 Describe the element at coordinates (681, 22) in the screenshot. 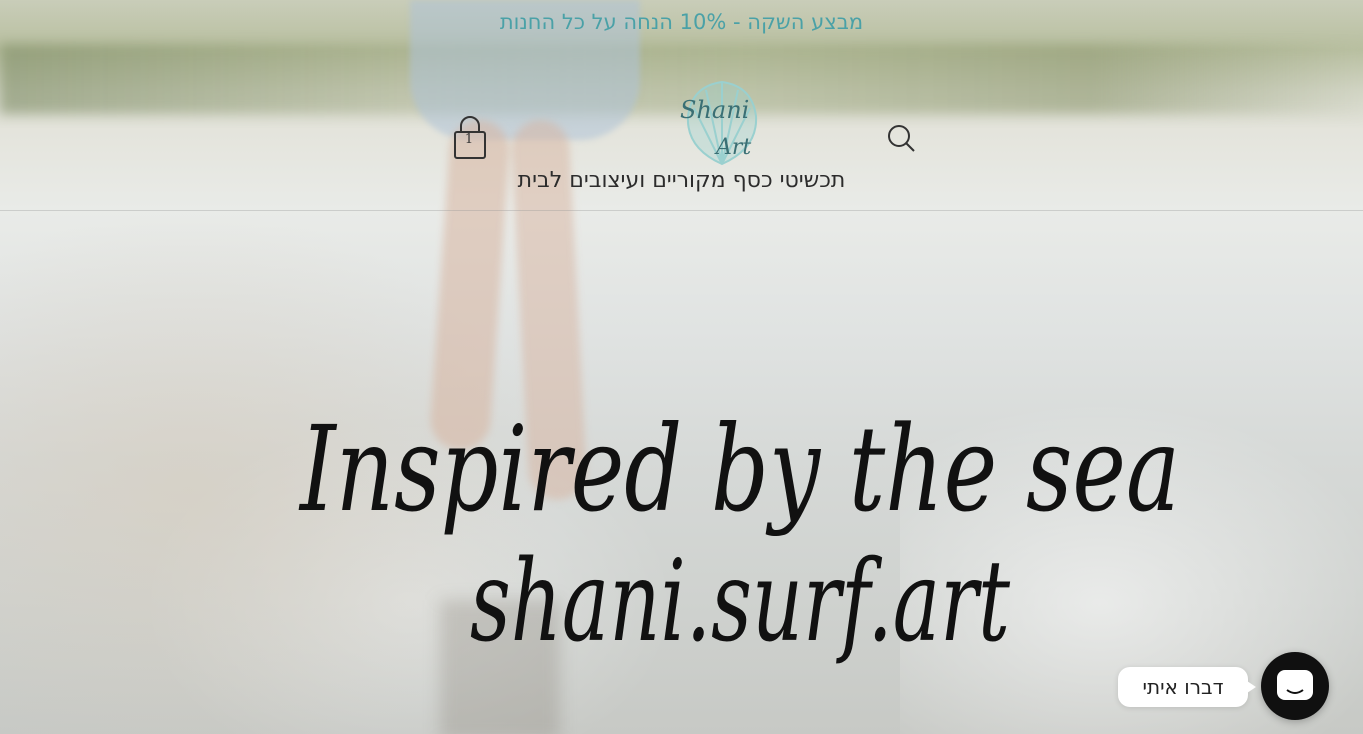

I see `announcement-bar: מבצע השקה - 10% הנחה על כל החנות` at that location.